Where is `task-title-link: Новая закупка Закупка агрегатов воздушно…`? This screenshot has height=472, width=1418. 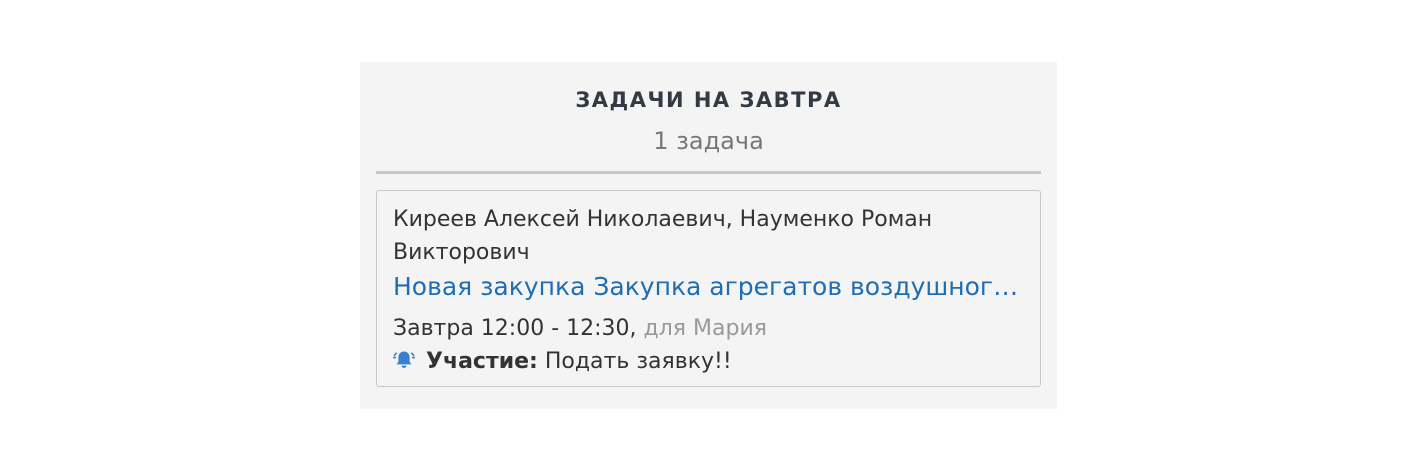
task-title-link: Новая закупка Закупка агрегатов воздушно… is located at coordinates (711, 287).